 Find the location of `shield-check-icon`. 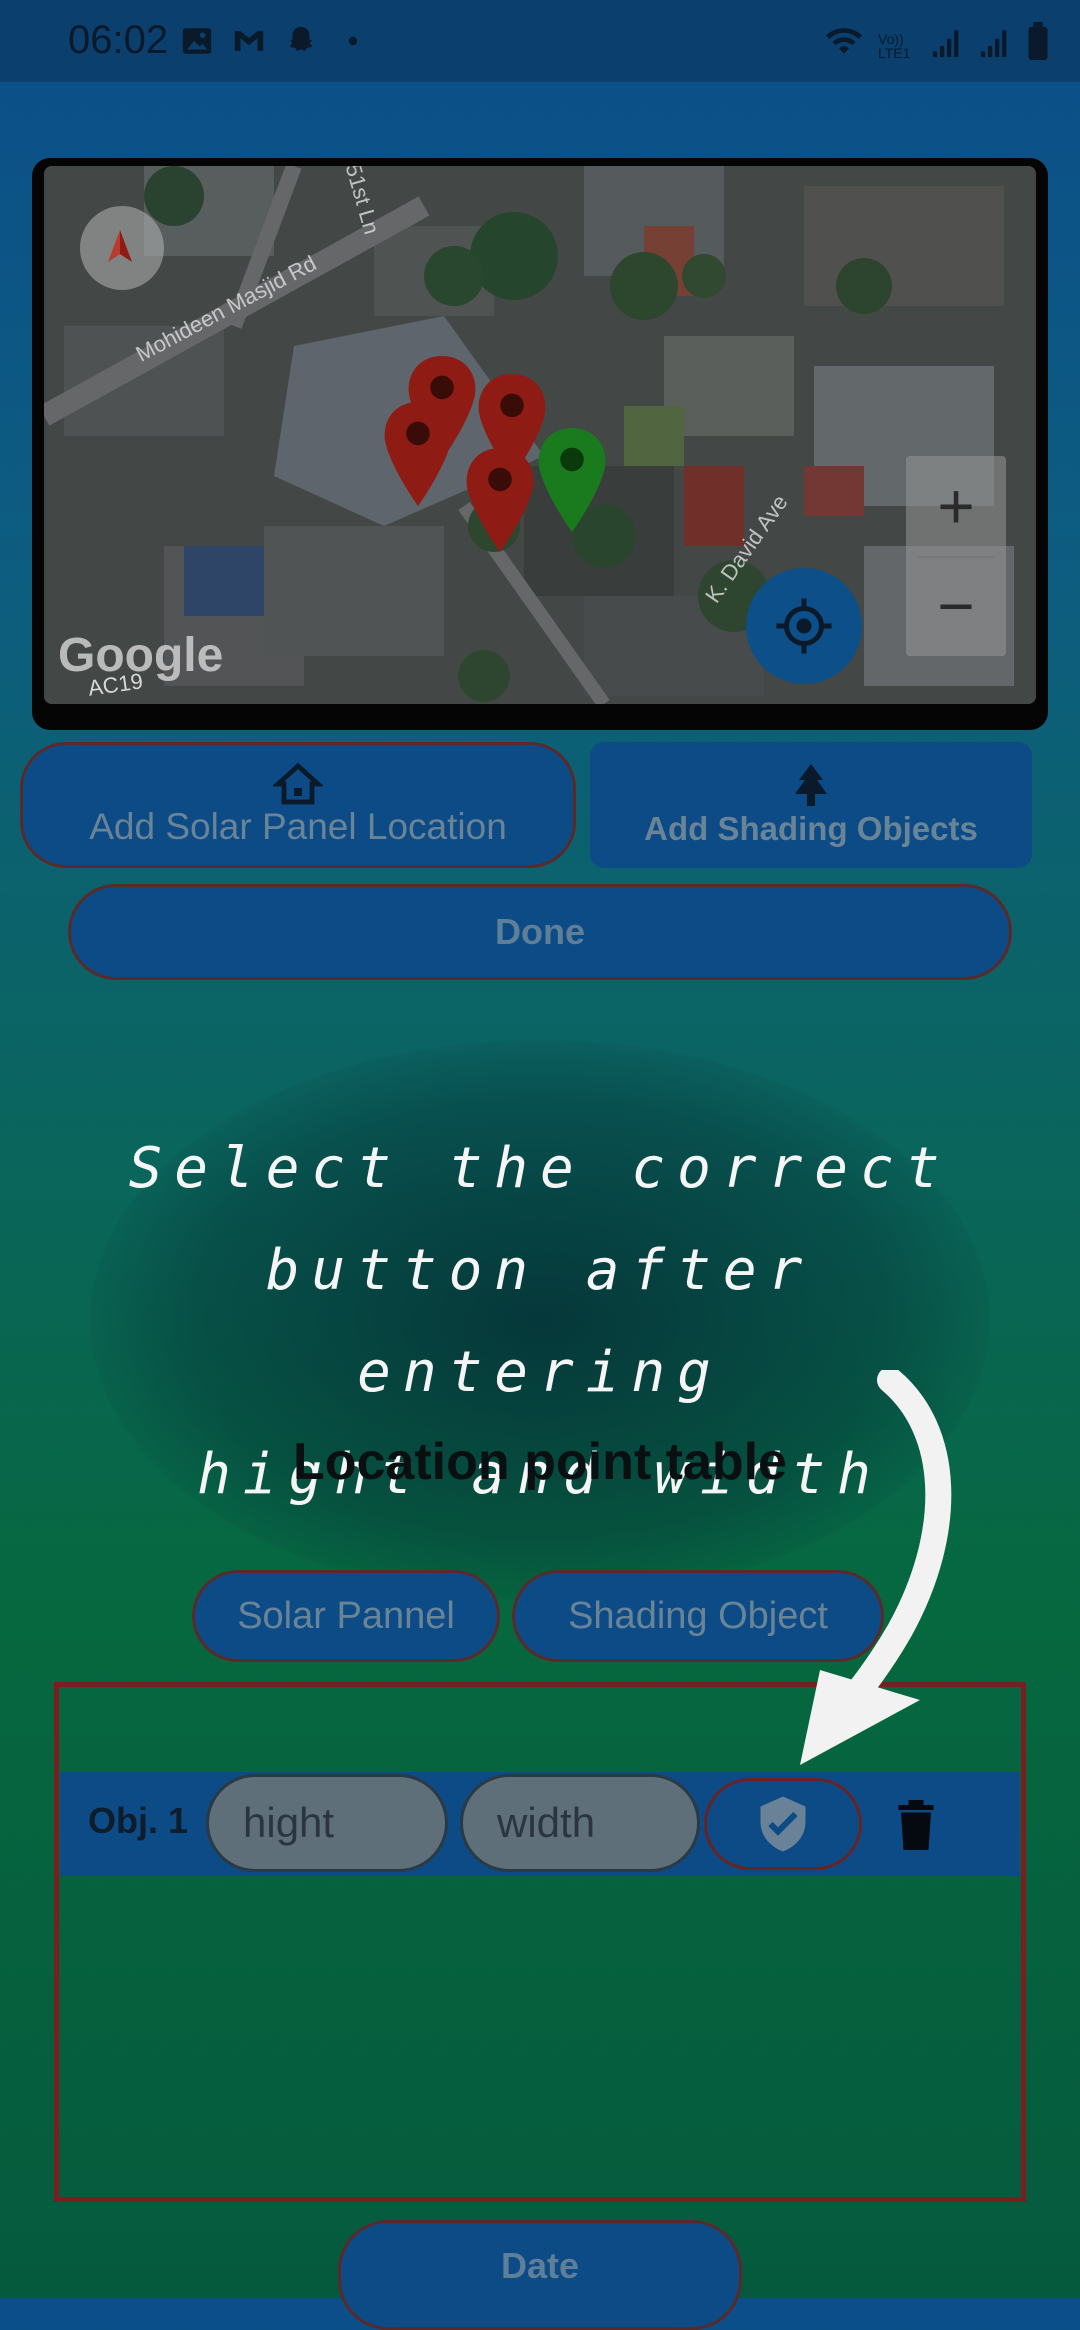

shield-check-icon is located at coordinates (783, 1824).